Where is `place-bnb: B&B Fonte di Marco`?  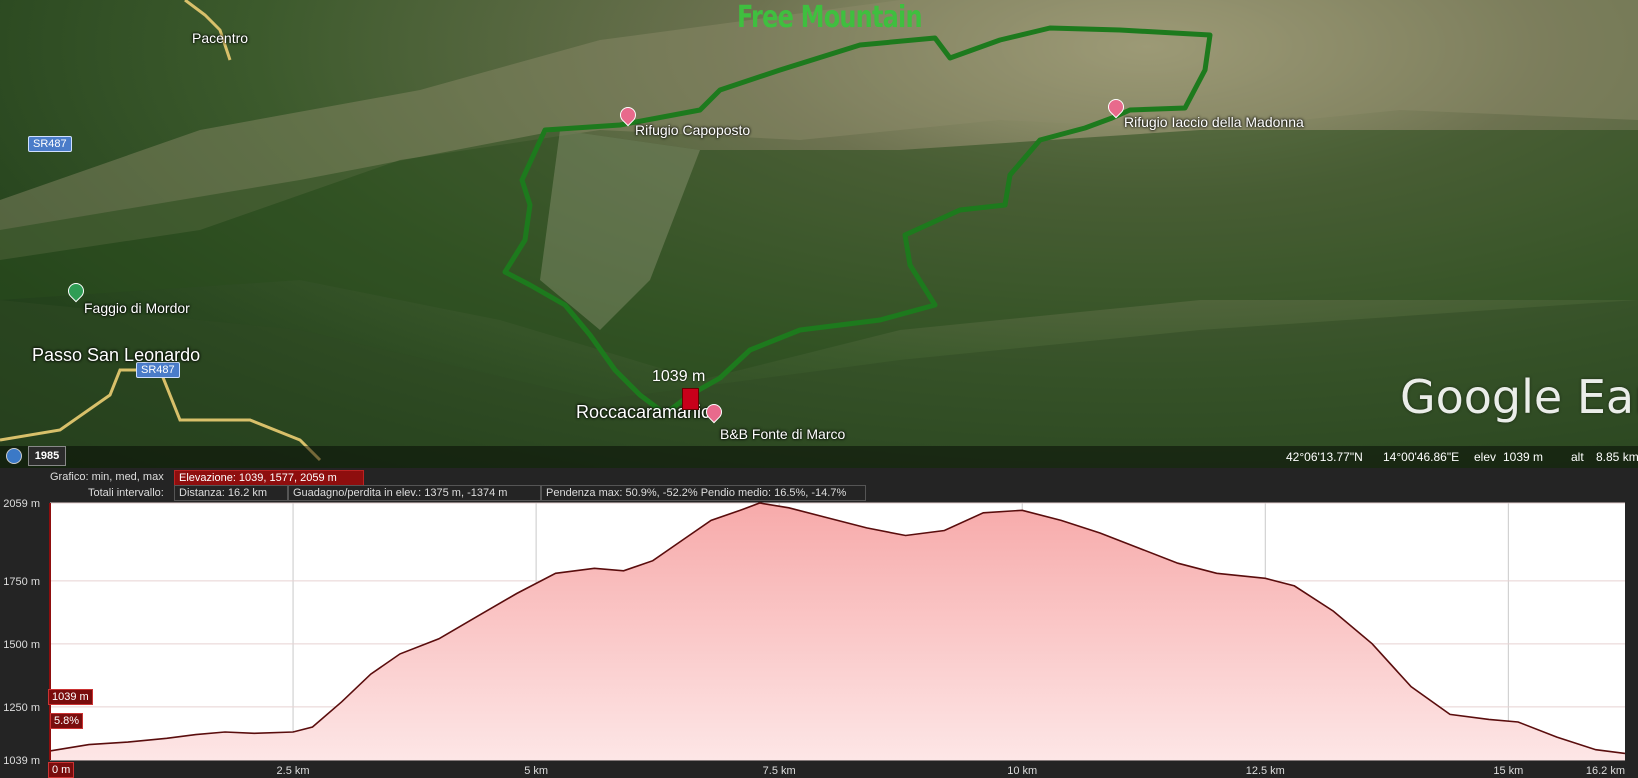
place-bnb: B&B Fonte di Marco is located at coordinates (782, 434).